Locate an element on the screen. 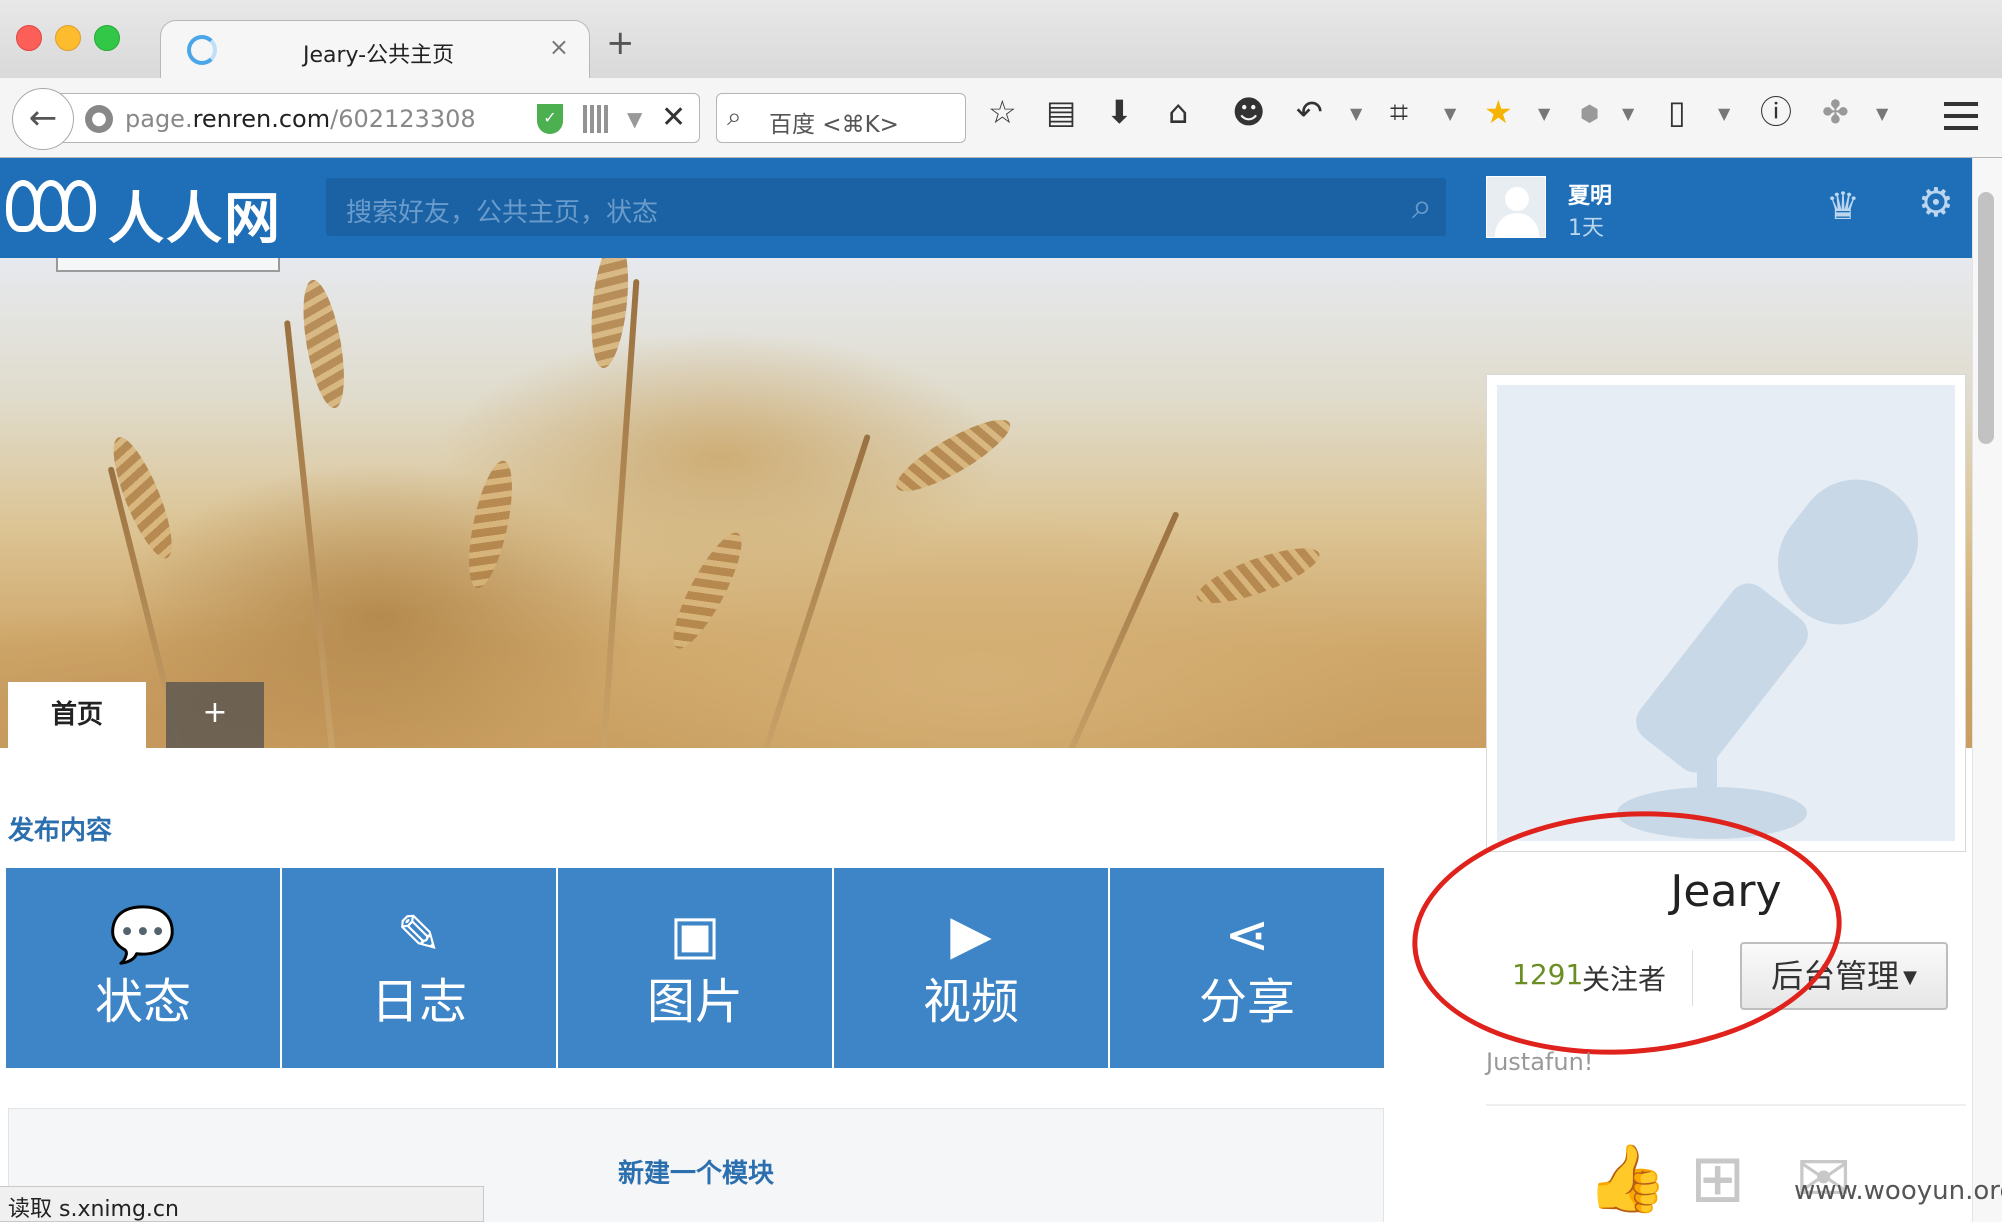 This screenshot has height=1222, width=2002. tab-home: 首页 is located at coordinates (77, 715).